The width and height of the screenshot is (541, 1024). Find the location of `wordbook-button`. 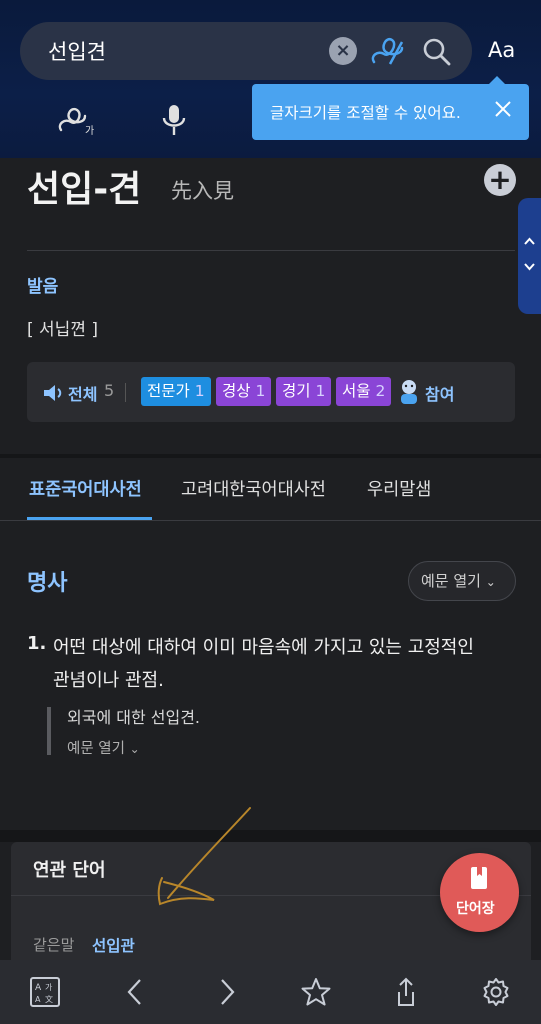

wordbook-button is located at coordinates (479, 892).